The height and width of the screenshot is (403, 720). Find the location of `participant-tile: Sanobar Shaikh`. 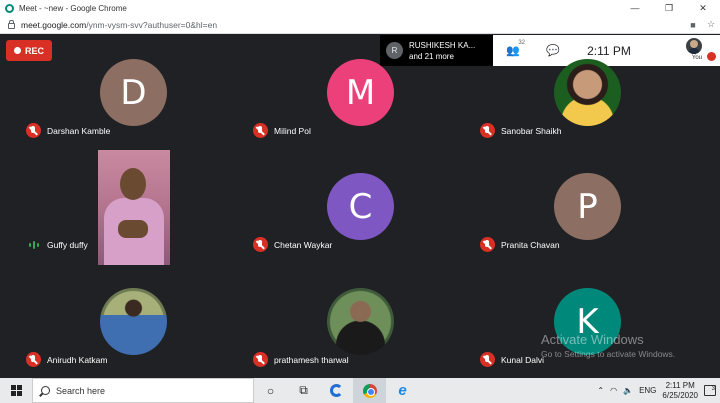

participant-tile: Sanobar Shaikh is located at coordinates (587, 116).